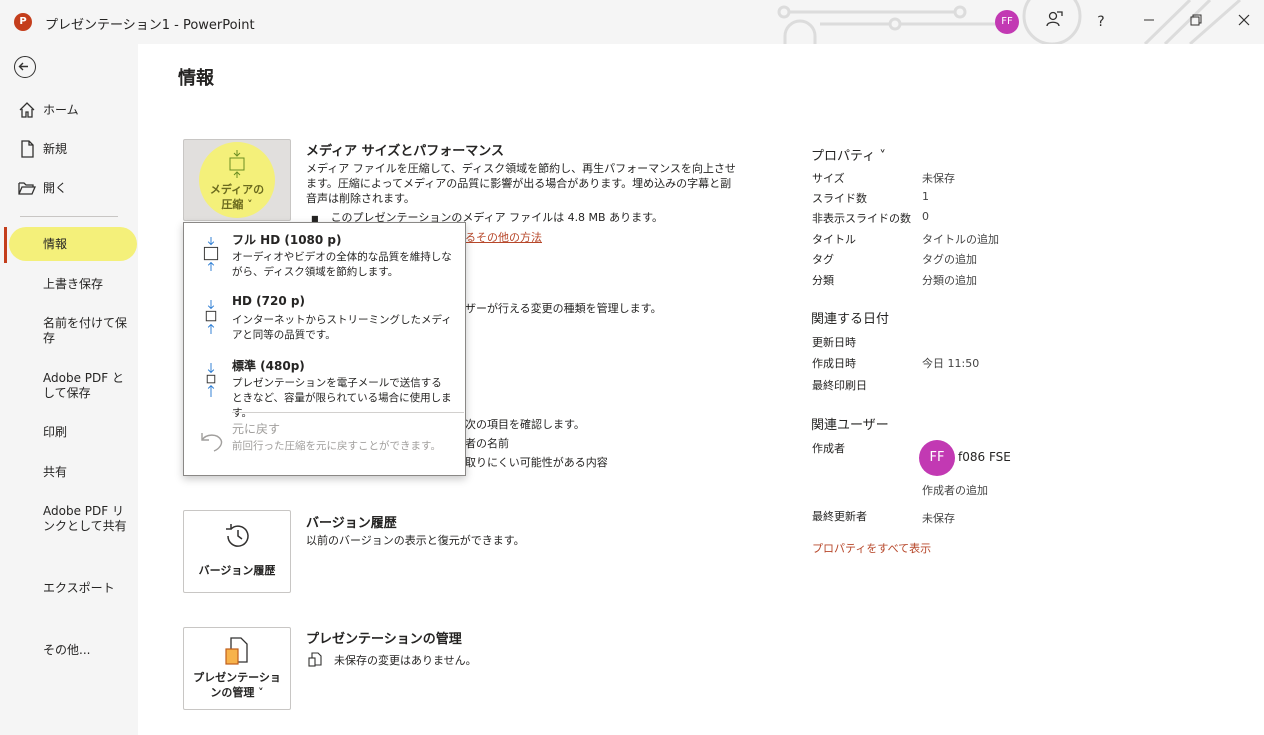  What do you see at coordinates (150, 25) in the screenshot?
I see `window-title: プレゼンテーション1 - PowerPoint` at bounding box center [150, 25].